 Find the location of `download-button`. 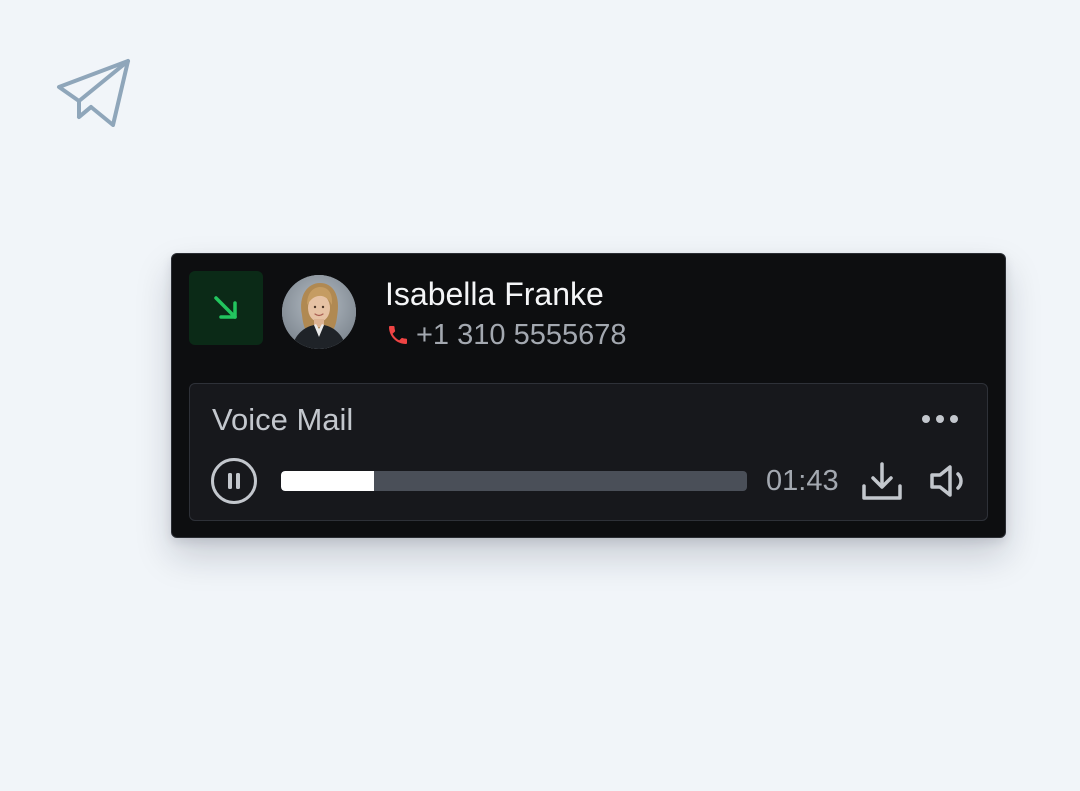

download-button is located at coordinates (882, 481).